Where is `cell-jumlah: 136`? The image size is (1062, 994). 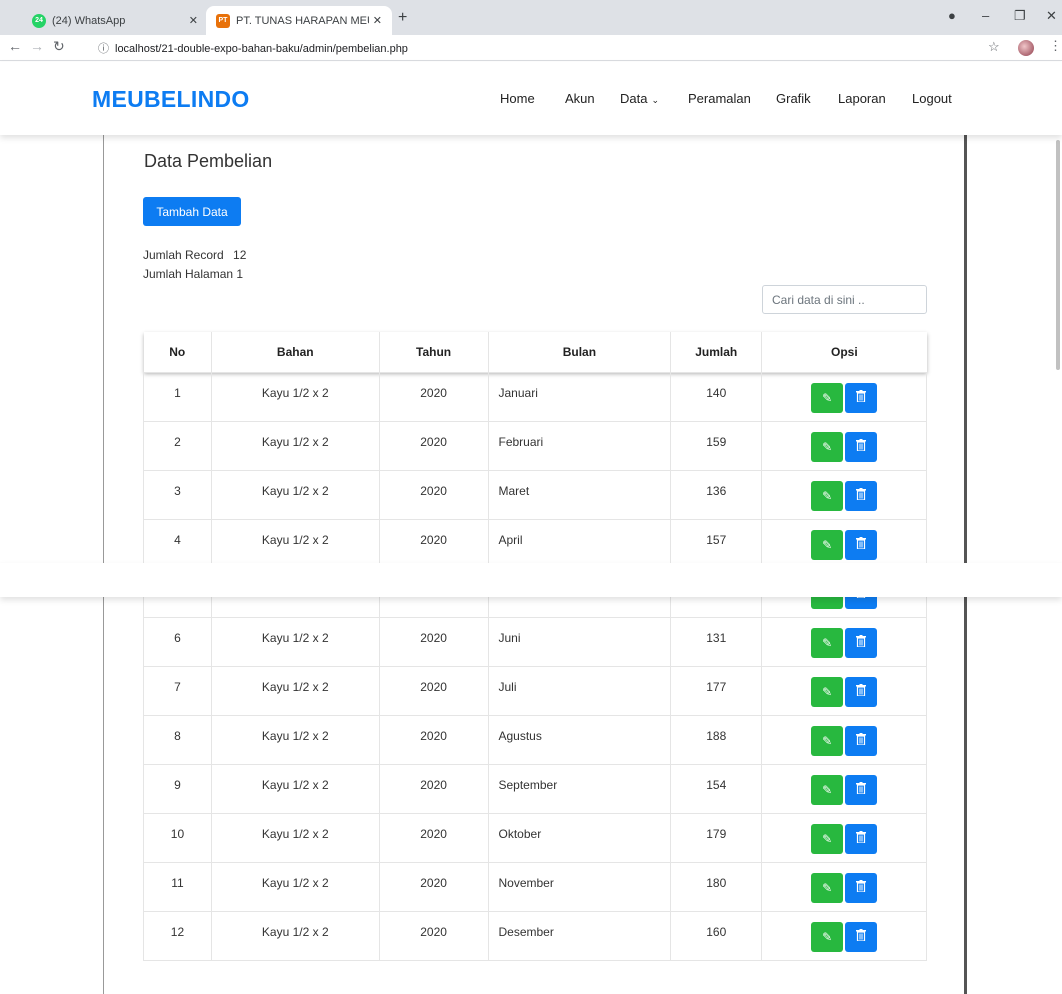 cell-jumlah: 136 is located at coordinates (716, 494).